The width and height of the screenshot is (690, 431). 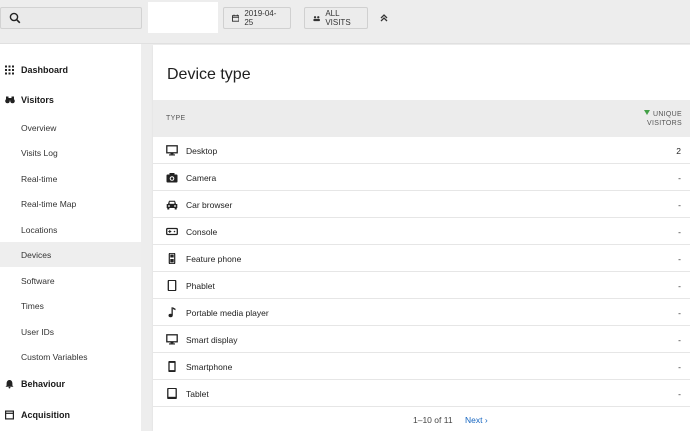 What do you see at coordinates (421, 204) in the screenshot?
I see `table-row: Car browser -` at bounding box center [421, 204].